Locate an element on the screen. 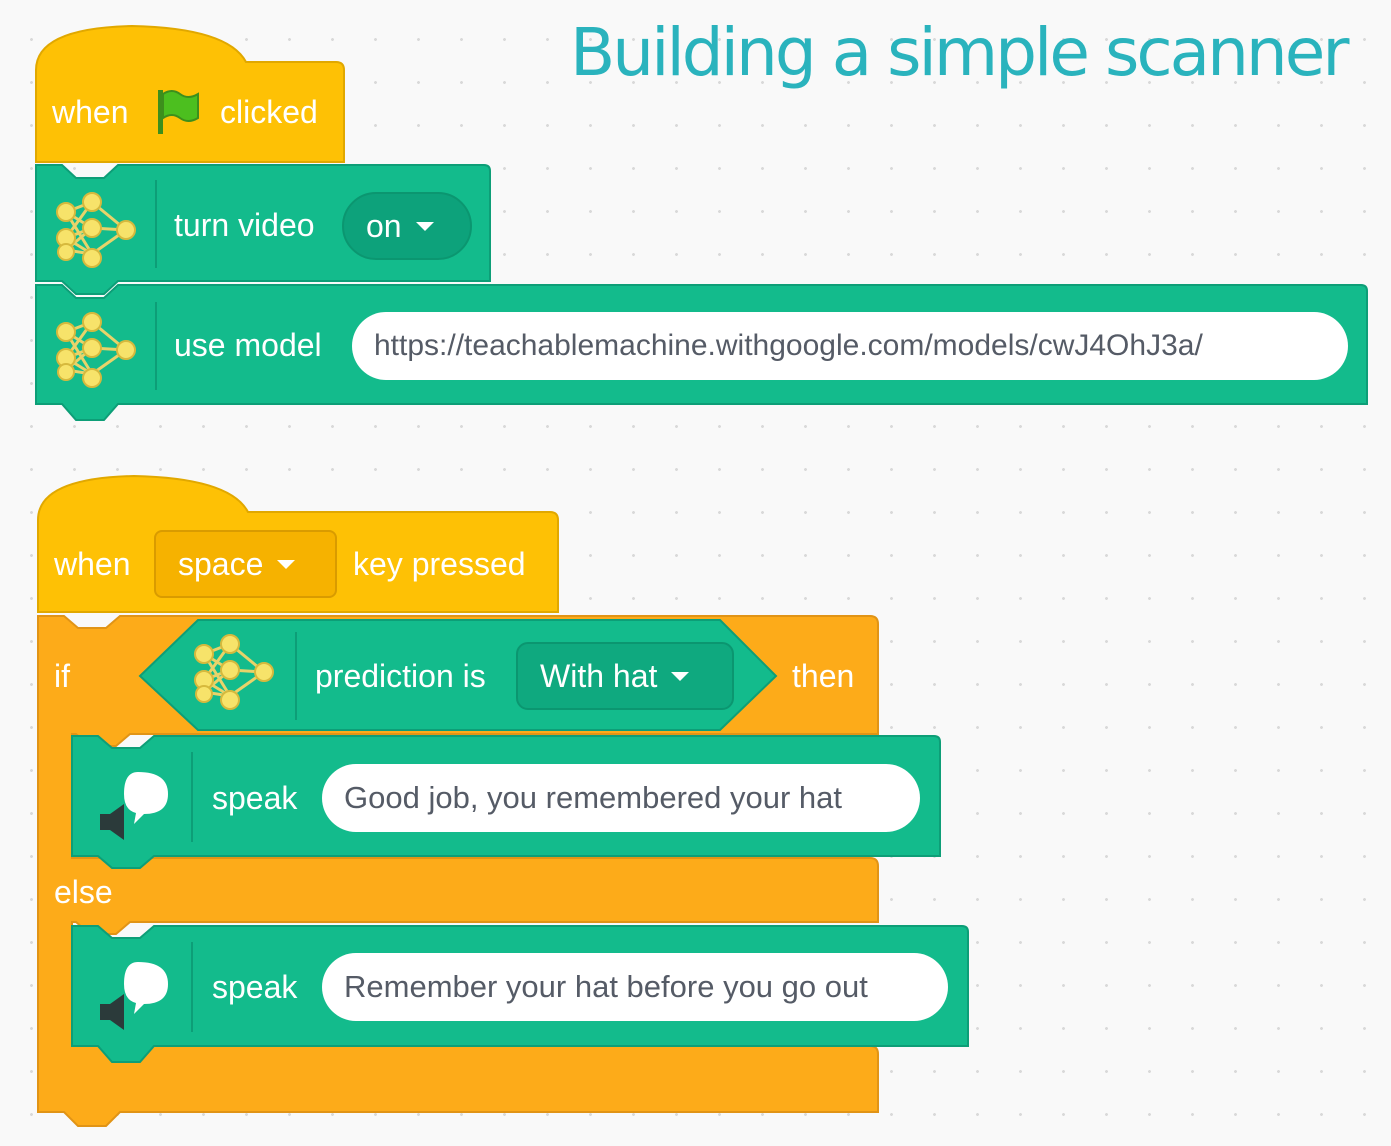  if-label: if is located at coordinates (62, 676).